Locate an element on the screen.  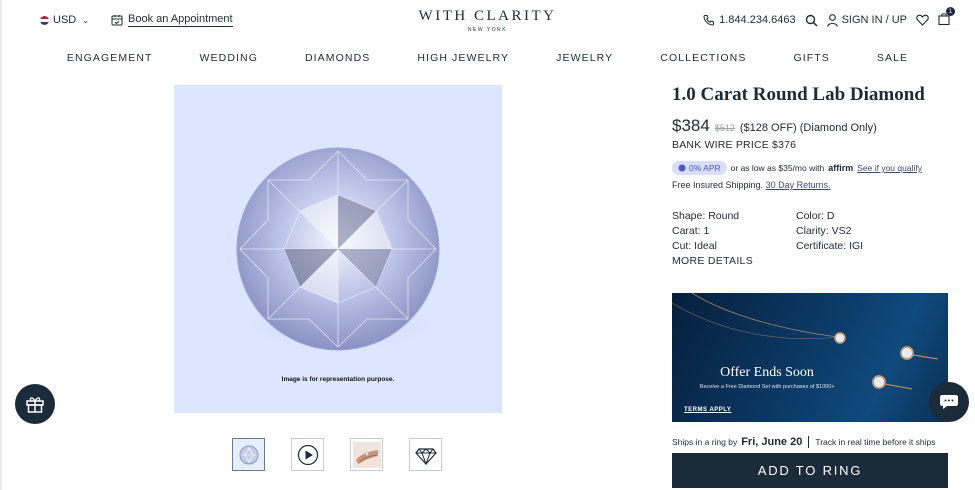
nav-item-jewelry: JEWELRY is located at coordinates (584, 58).